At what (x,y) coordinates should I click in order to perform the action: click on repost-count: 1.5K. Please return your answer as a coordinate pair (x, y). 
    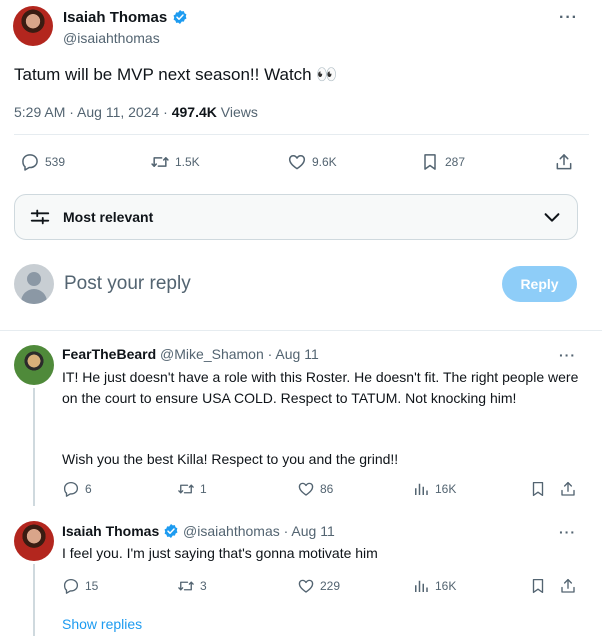
    Looking at the image, I should click on (187, 162).